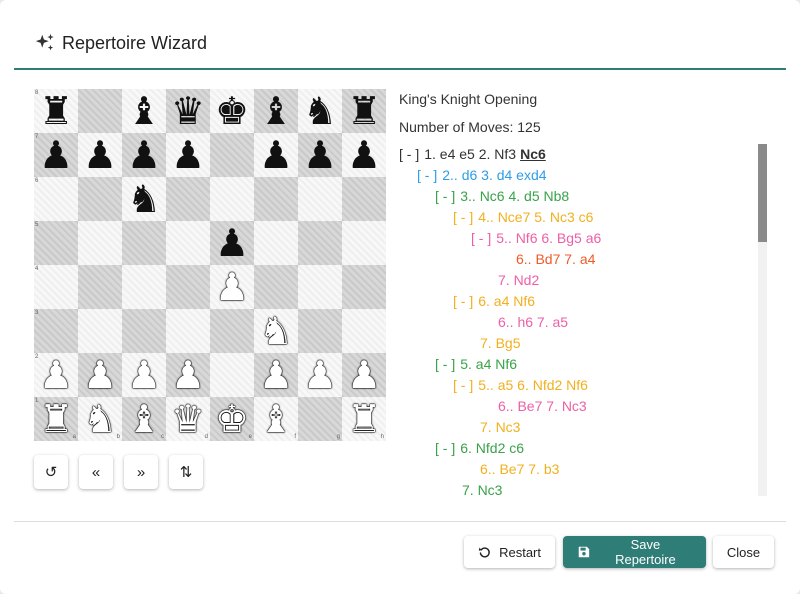 This screenshot has width=800, height=594. Describe the element at coordinates (509, 552) in the screenshot. I see `restart-button: Restart` at that location.